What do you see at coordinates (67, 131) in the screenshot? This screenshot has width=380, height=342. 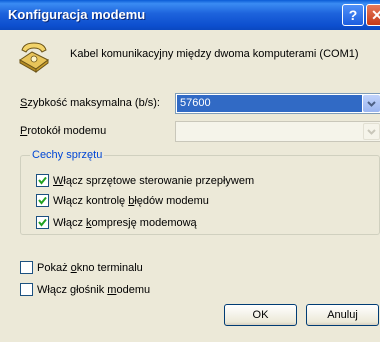 I see `protocol-label-text: rotokół modemu` at bounding box center [67, 131].